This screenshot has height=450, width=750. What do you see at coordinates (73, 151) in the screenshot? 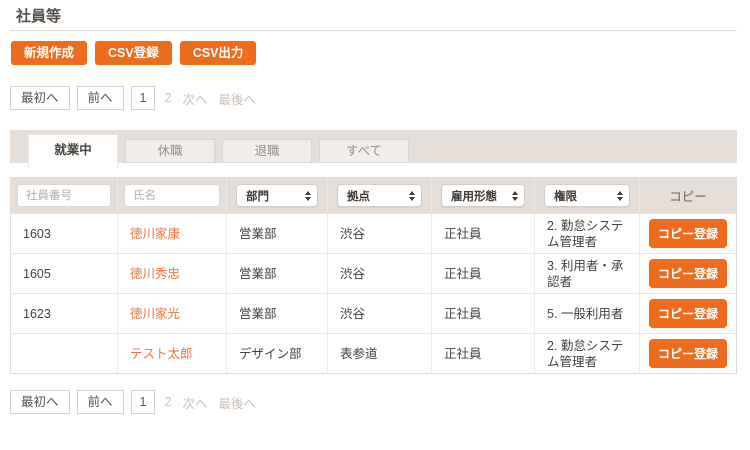
I see `tab-working: 就業中` at bounding box center [73, 151].